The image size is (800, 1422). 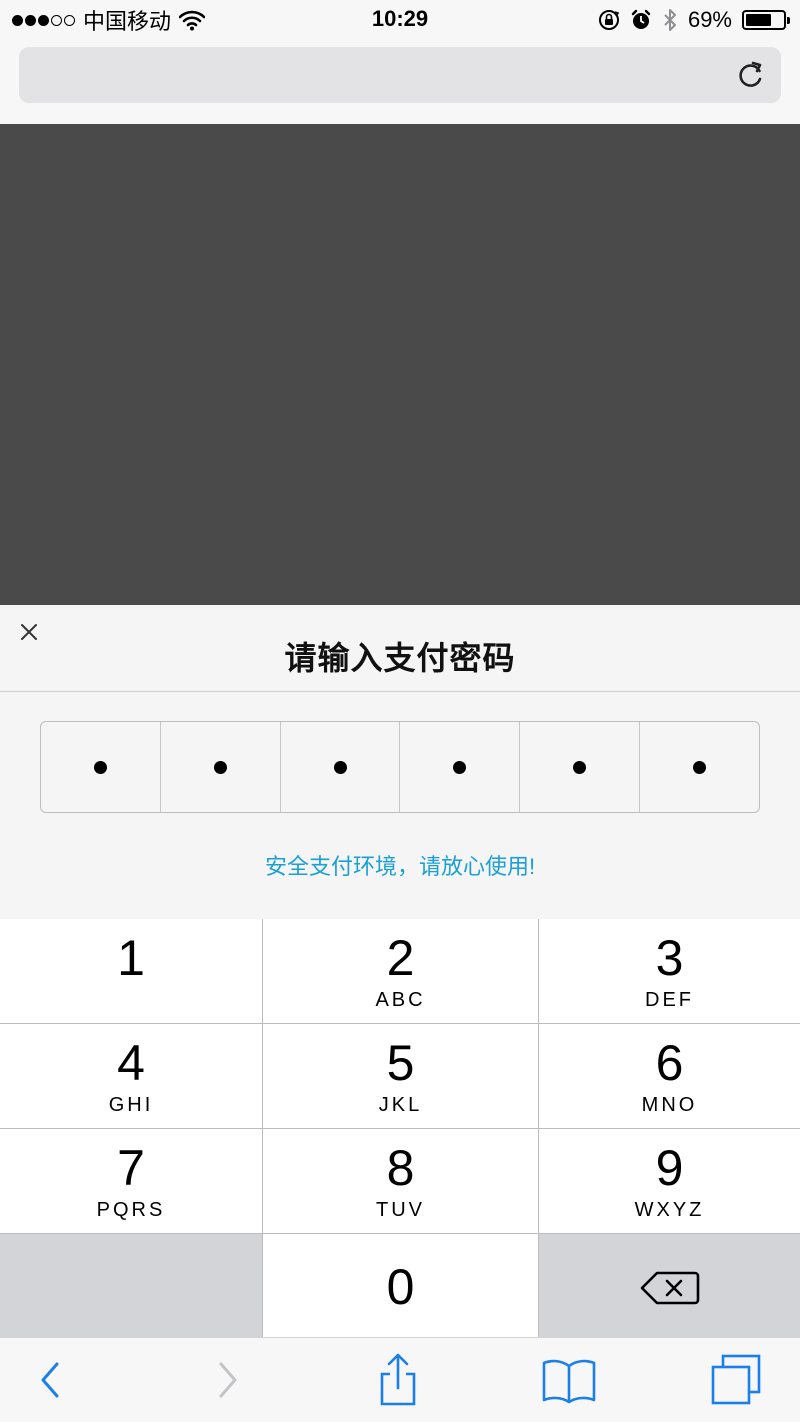 I want to click on signal-strength-icon, so click(x=43, y=20).